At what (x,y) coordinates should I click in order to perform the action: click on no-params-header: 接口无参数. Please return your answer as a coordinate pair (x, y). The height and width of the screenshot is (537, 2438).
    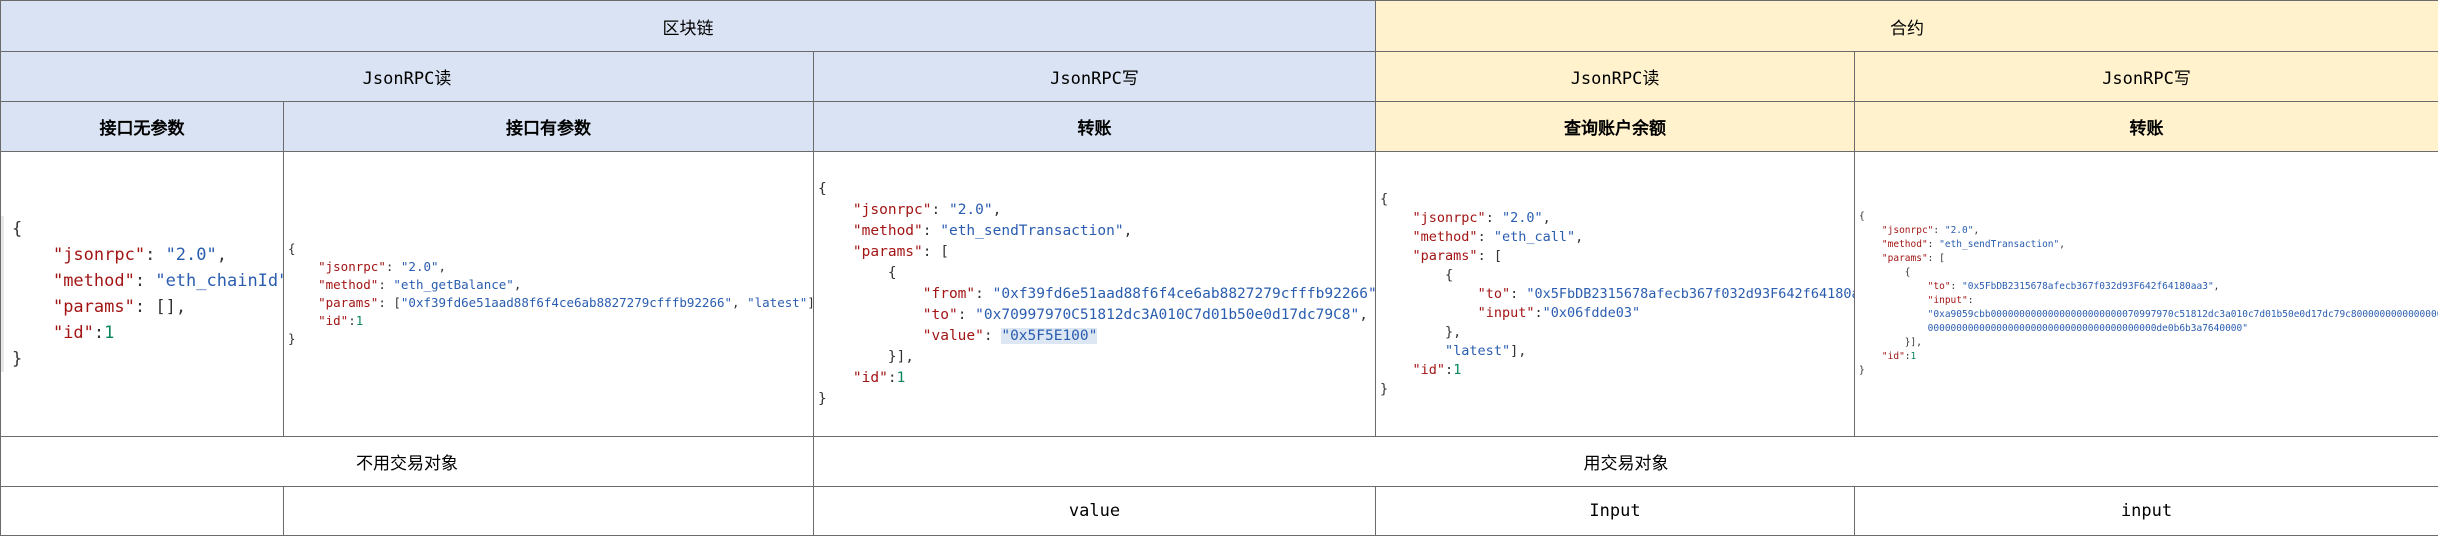
    Looking at the image, I should click on (142, 126).